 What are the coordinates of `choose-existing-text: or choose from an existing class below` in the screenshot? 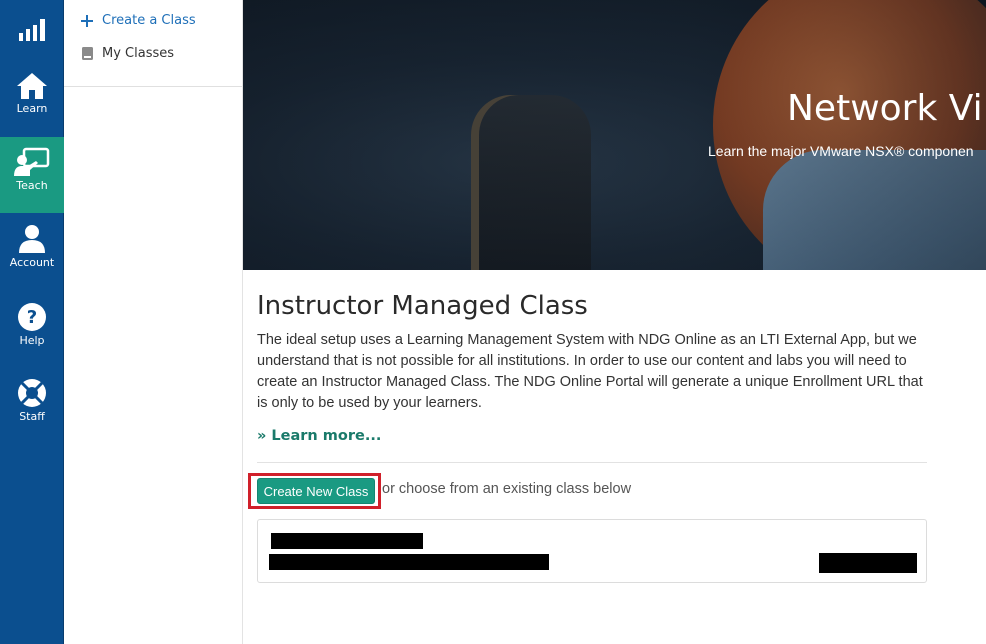 It's located at (507, 489).